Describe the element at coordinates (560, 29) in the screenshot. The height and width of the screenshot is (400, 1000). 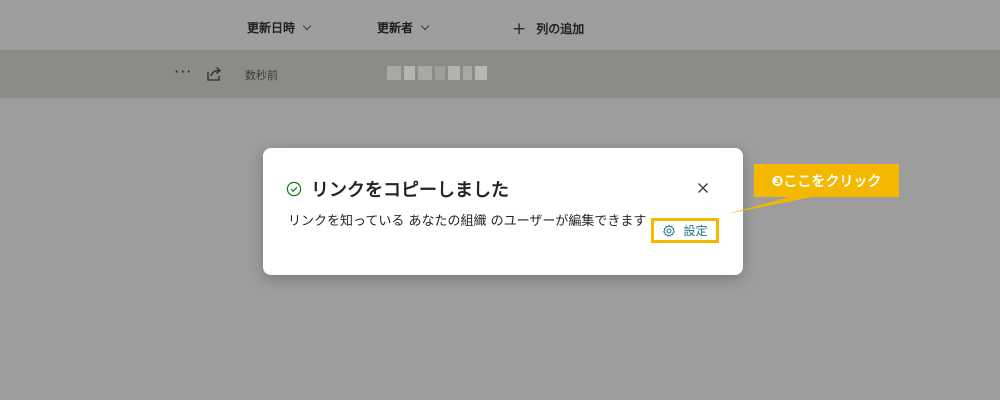
I see `add-column-label: 列の追加` at that location.